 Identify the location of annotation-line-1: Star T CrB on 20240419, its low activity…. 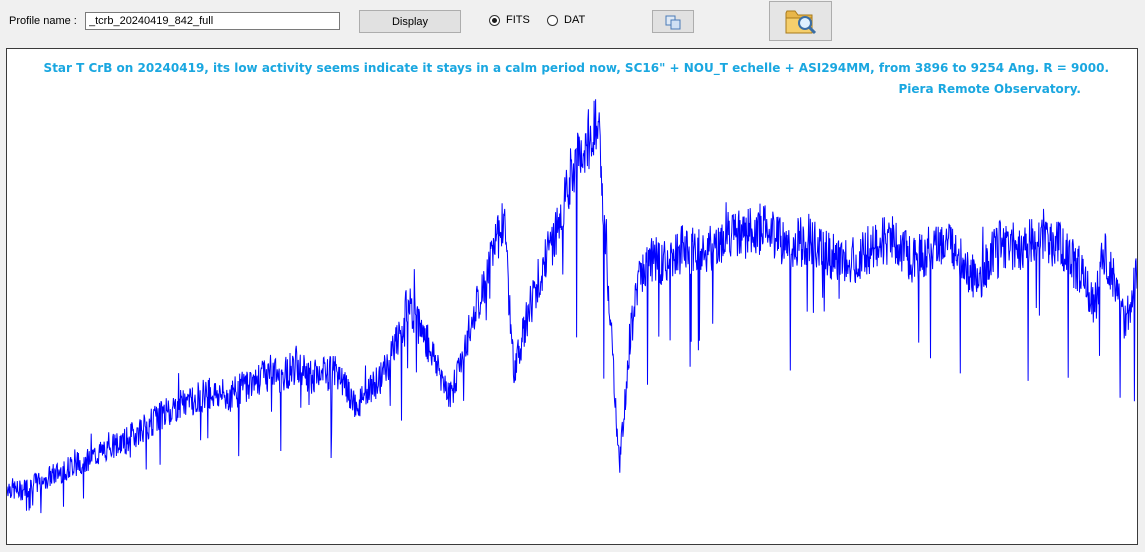
(576, 68).